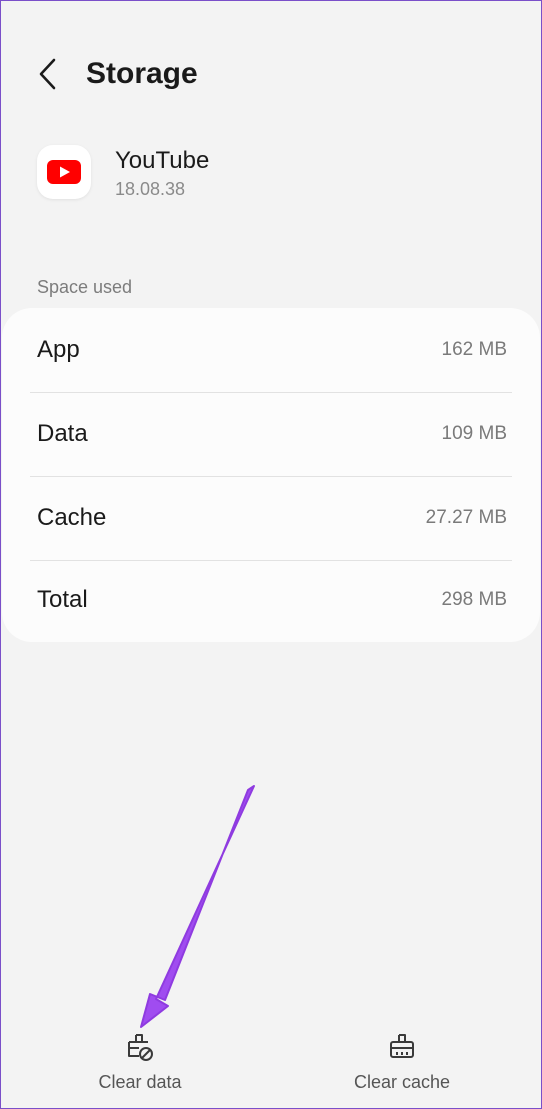  I want to click on clear-data-icon, so click(140, 1047).